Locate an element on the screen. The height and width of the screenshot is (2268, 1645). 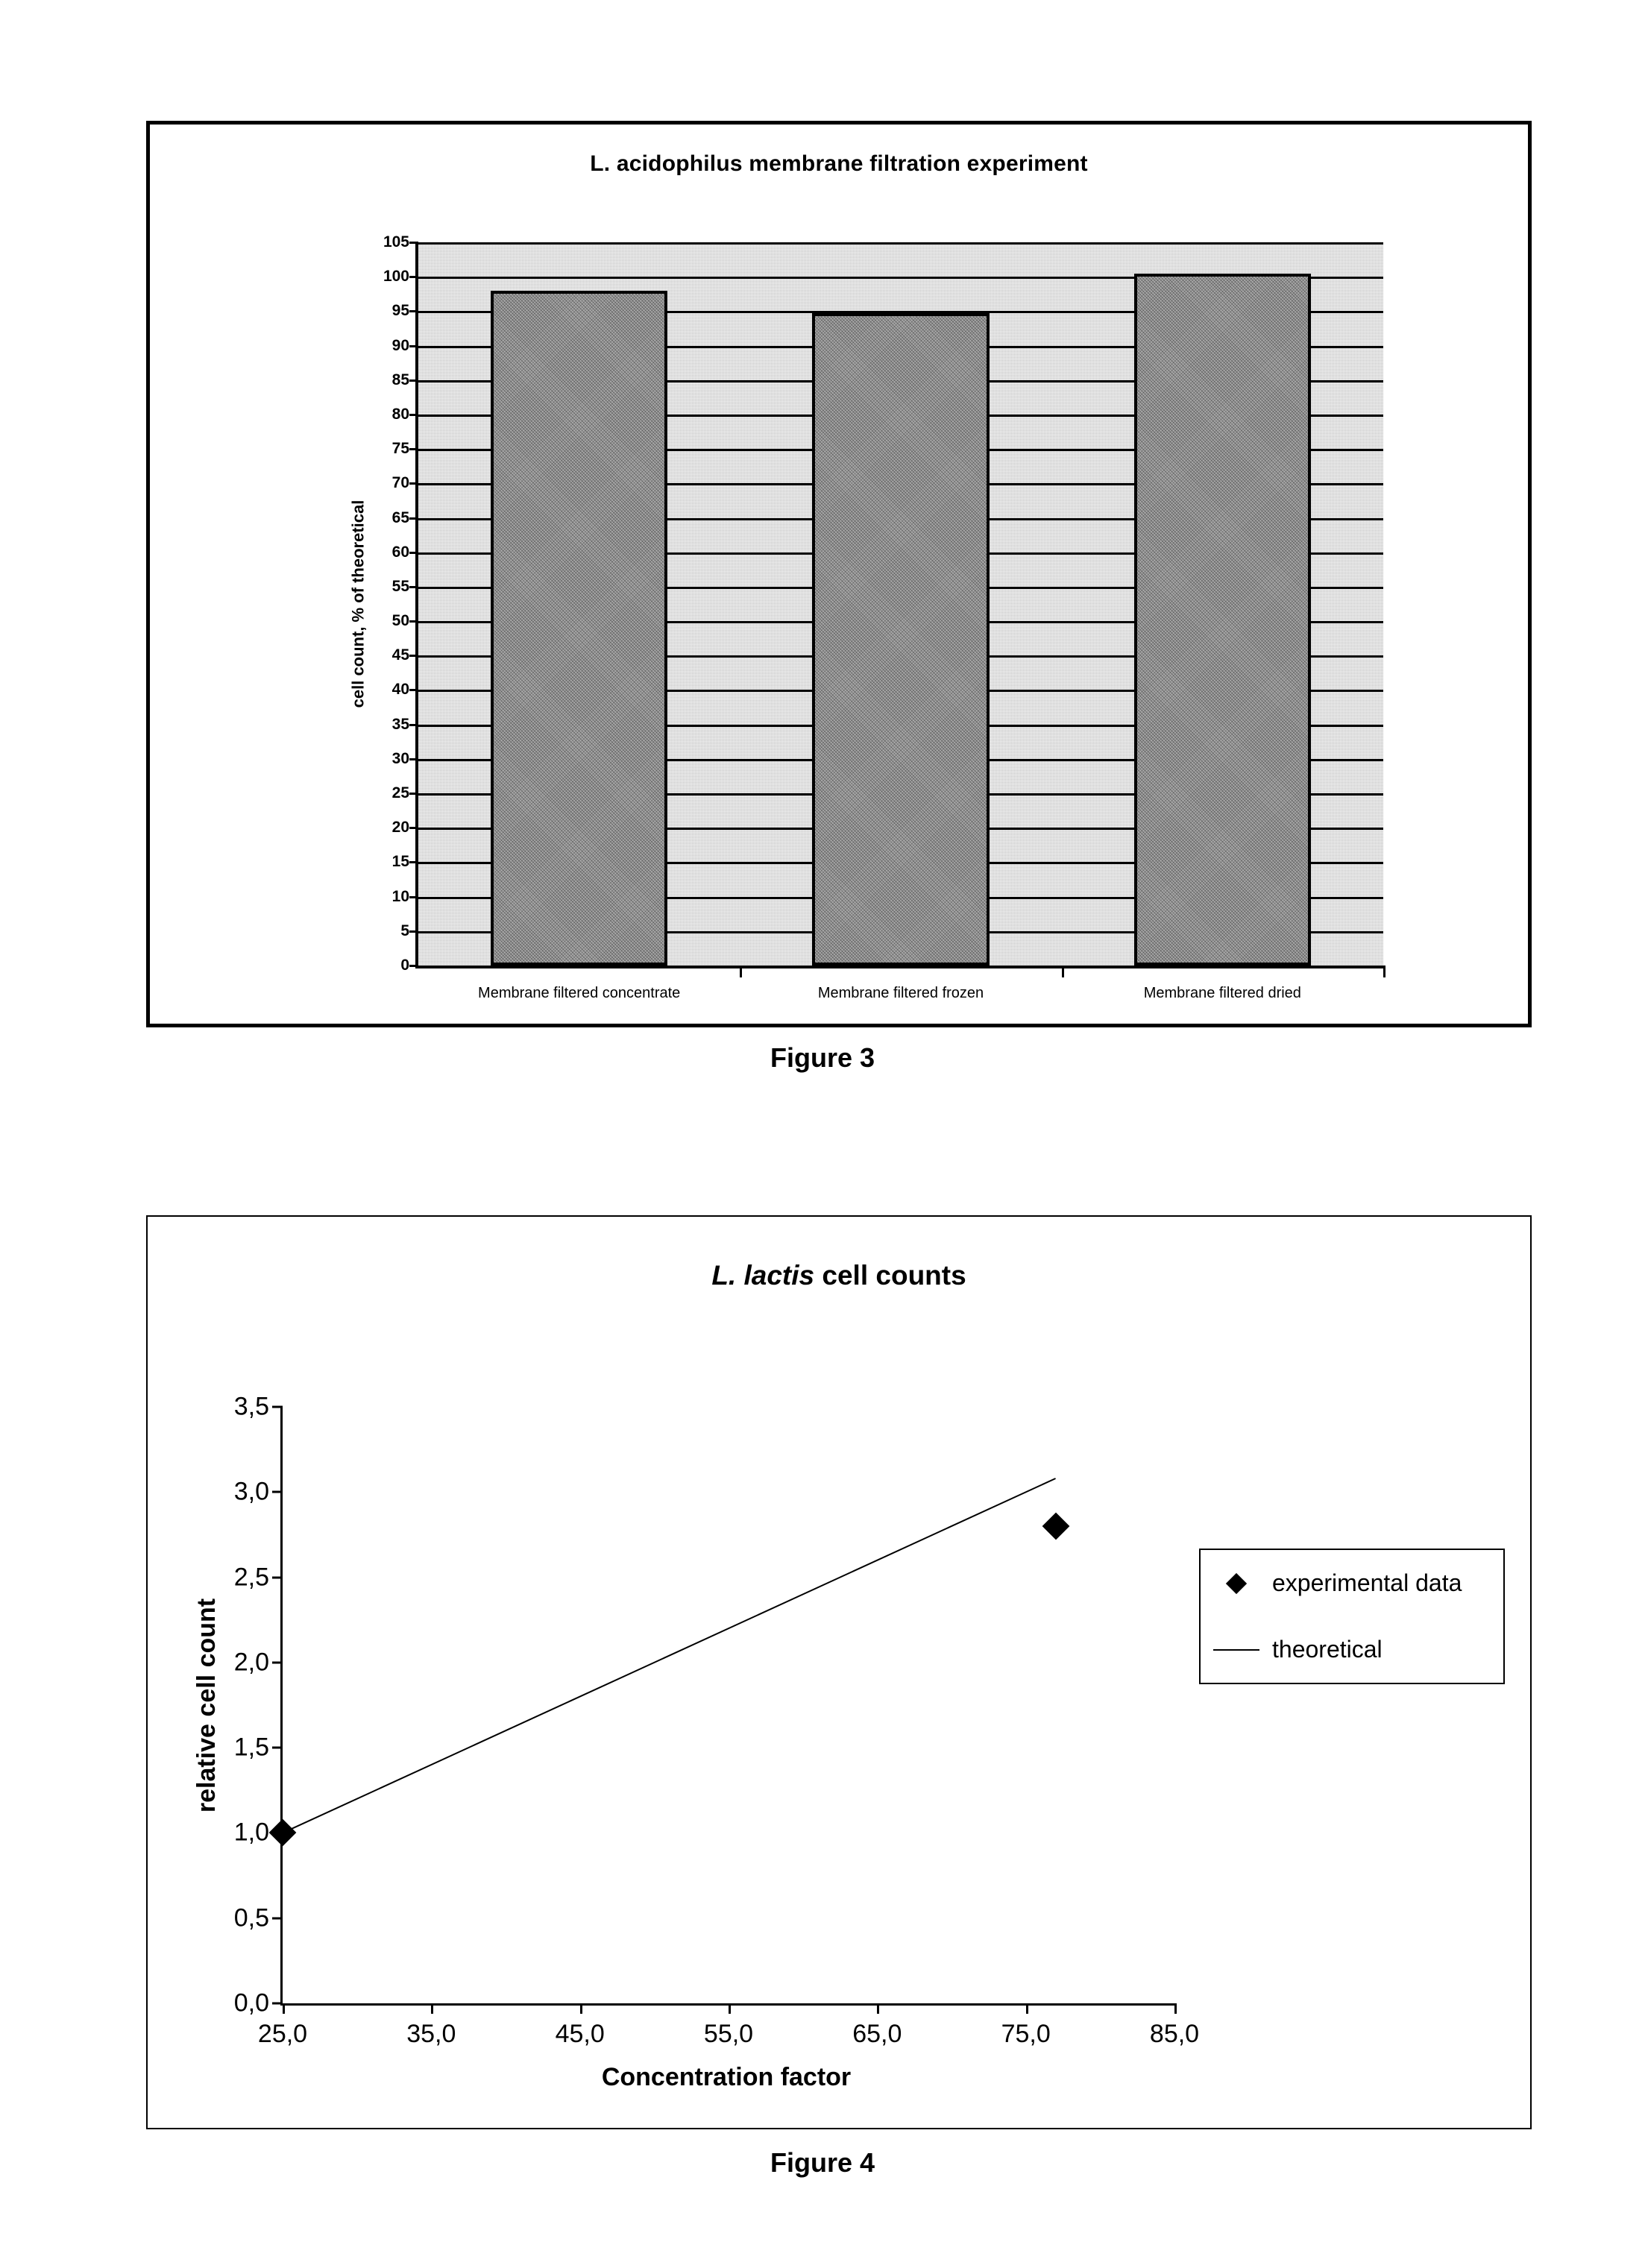
figure-4-legend: experimental data theoretical is located at coordinates (1352, 1616).